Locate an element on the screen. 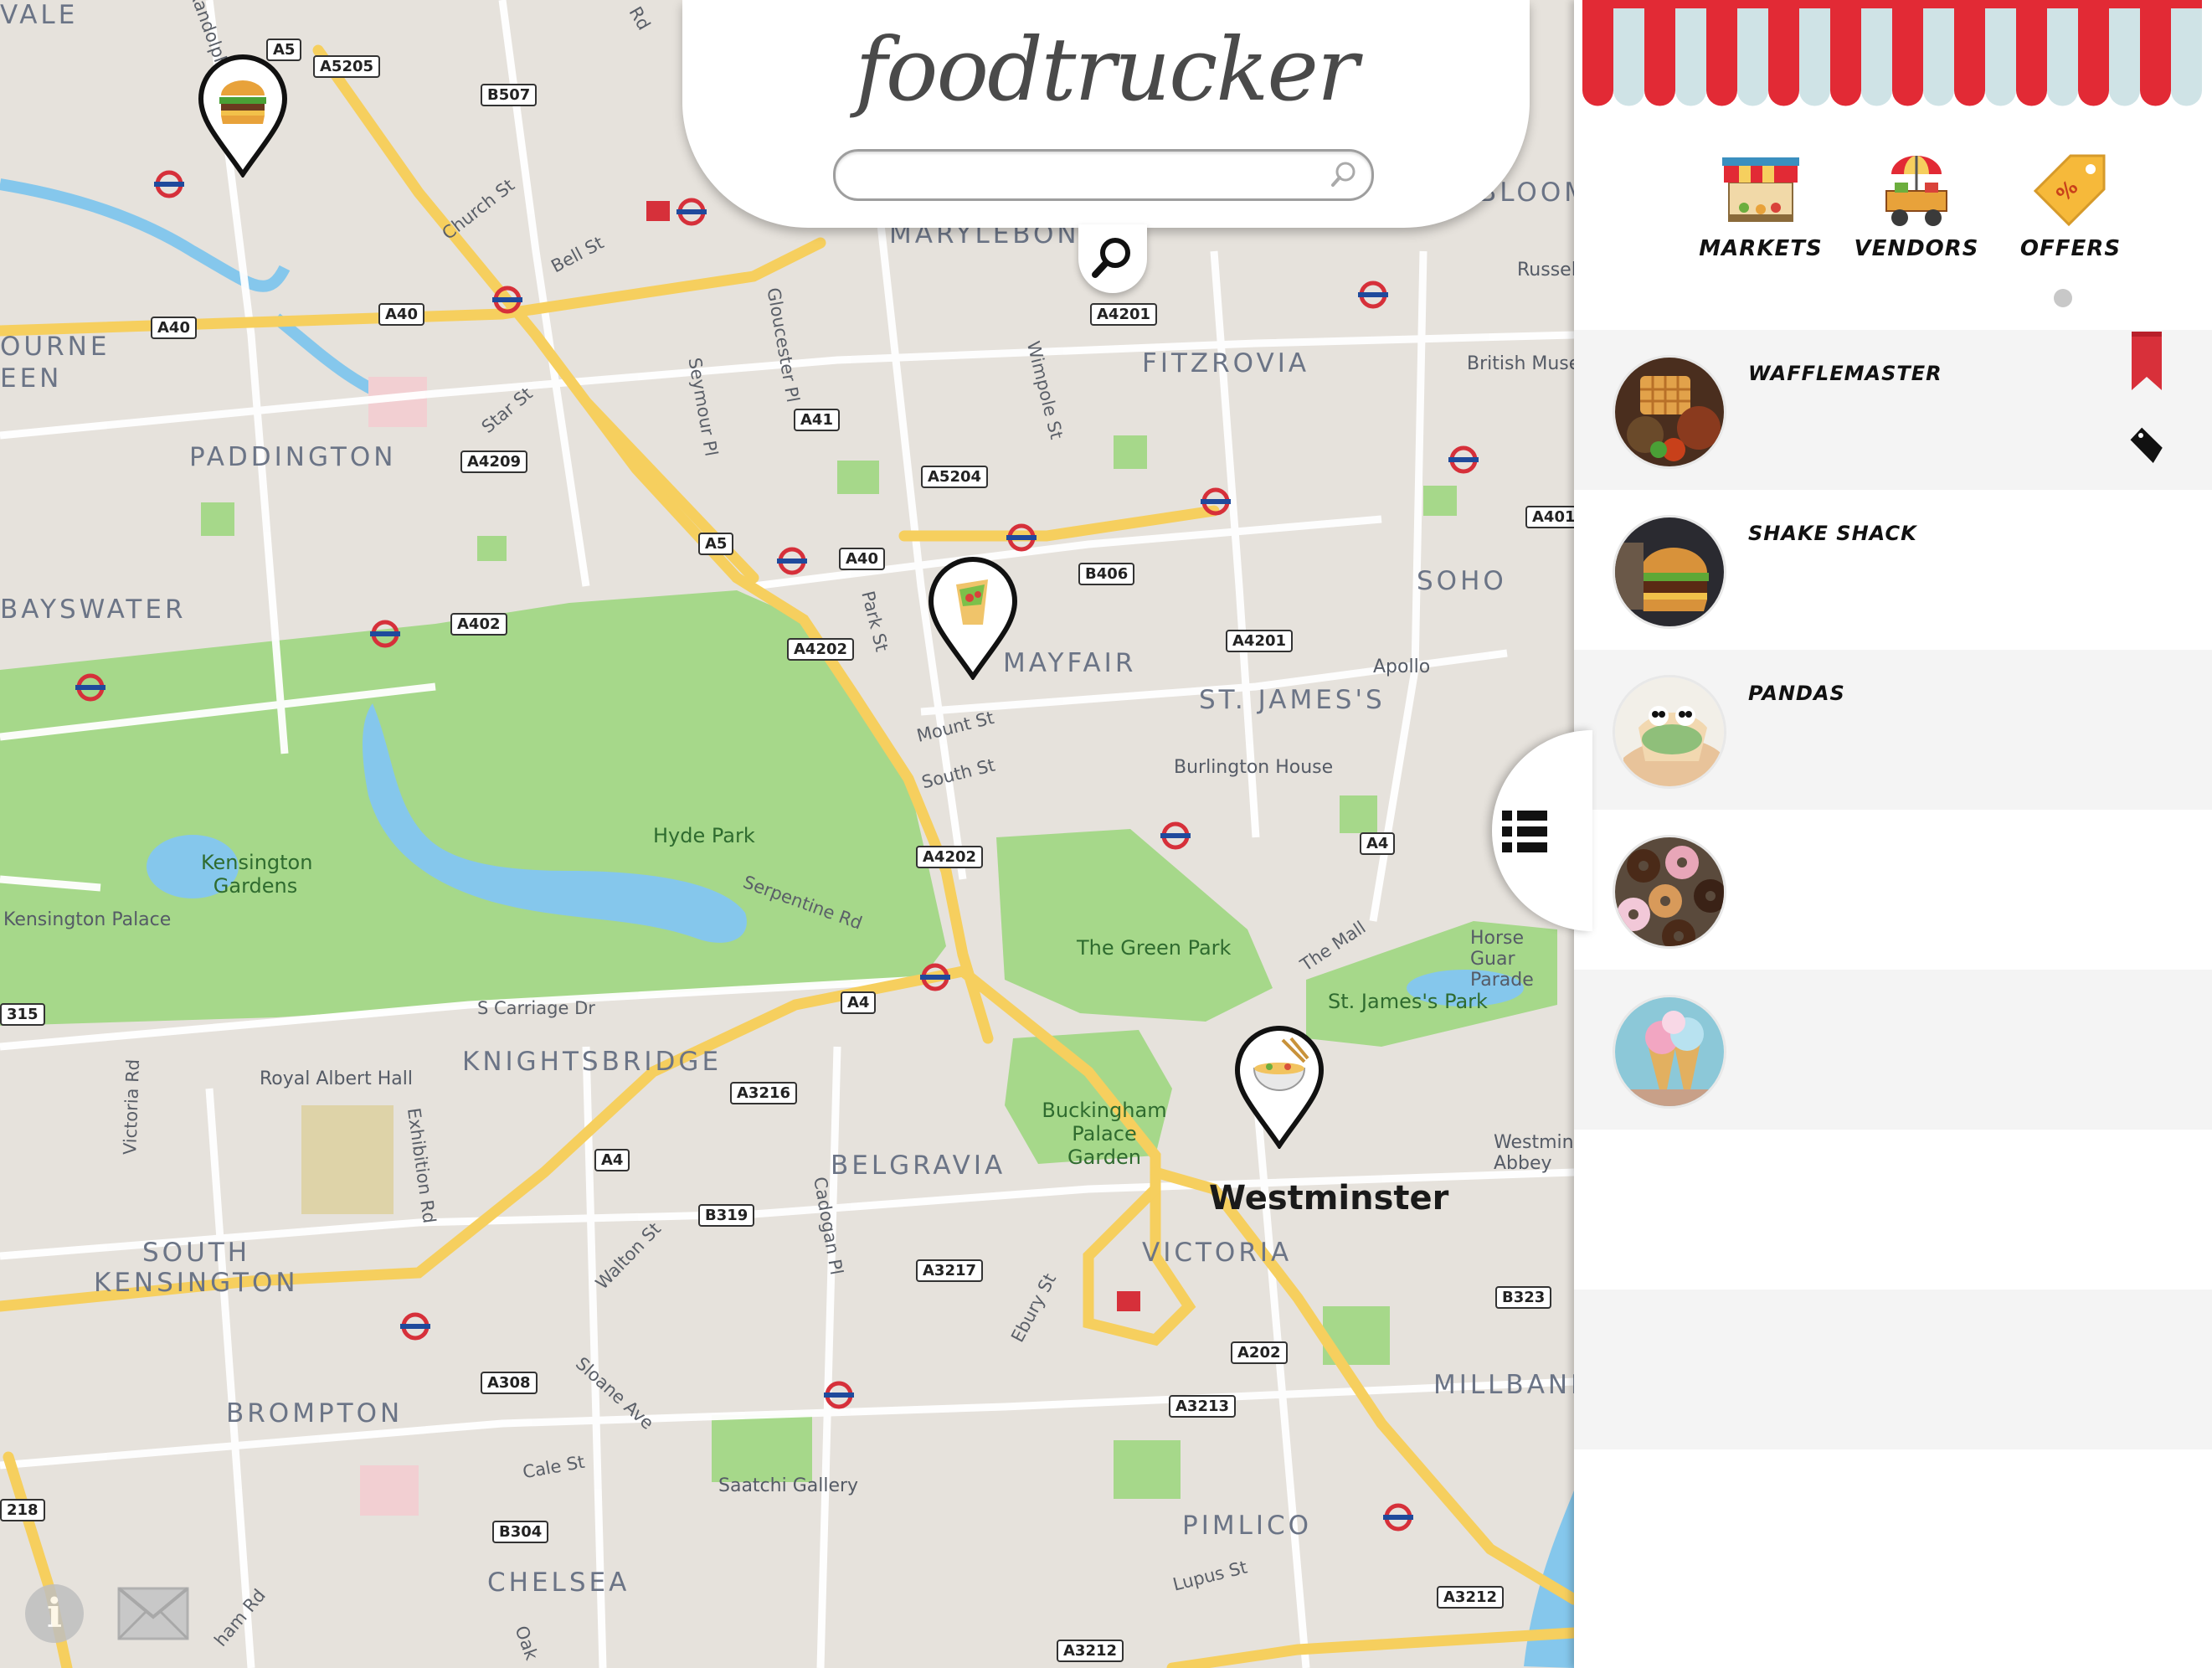  panda-bun-photo is located at coordinates (1669, 731).